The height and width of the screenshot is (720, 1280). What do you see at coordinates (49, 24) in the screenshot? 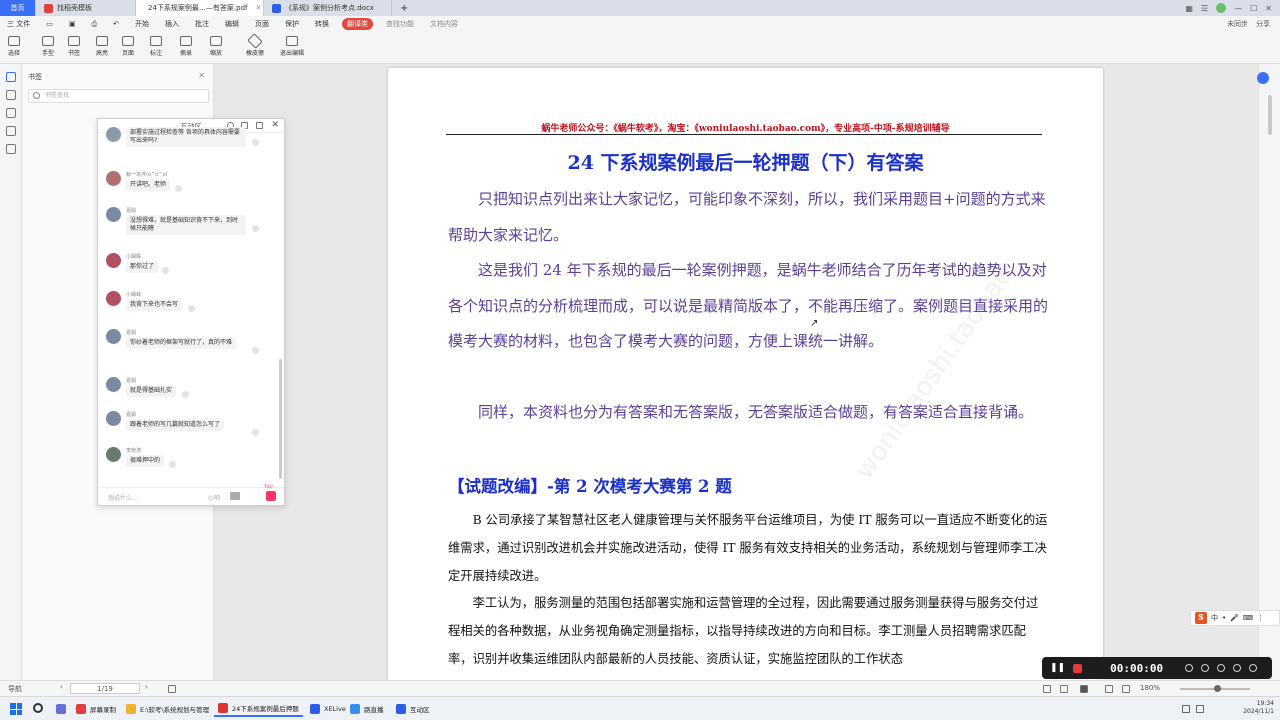
I see `folder-icon: ▭` at bounding box center [49, 24].